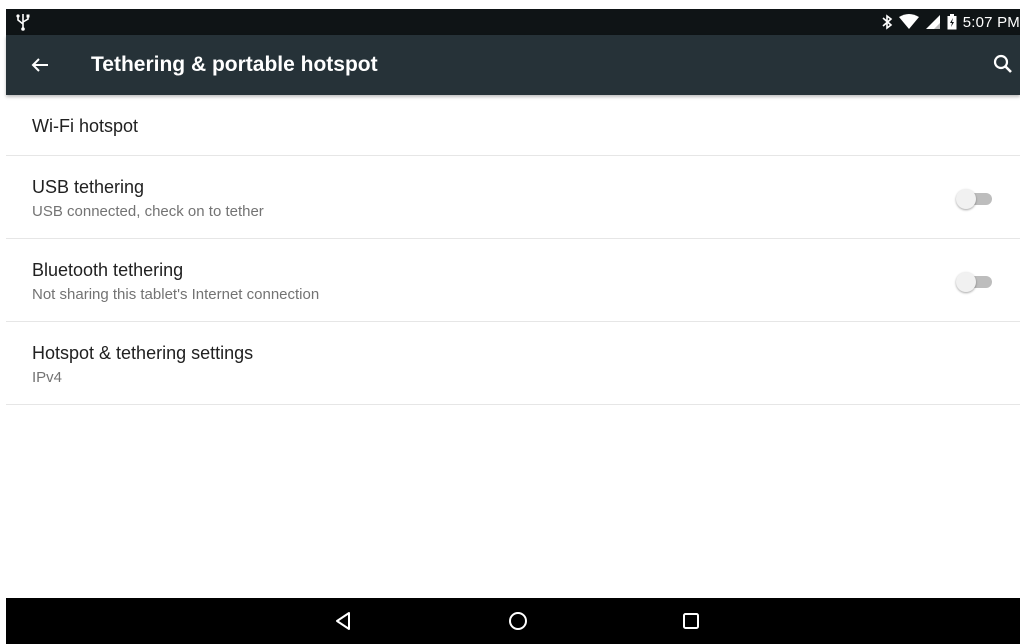  What do you see at coordinates (991, 22) in the screenshot?
I see `status-time: 5:07 PM` at bounding box center [991, 22].